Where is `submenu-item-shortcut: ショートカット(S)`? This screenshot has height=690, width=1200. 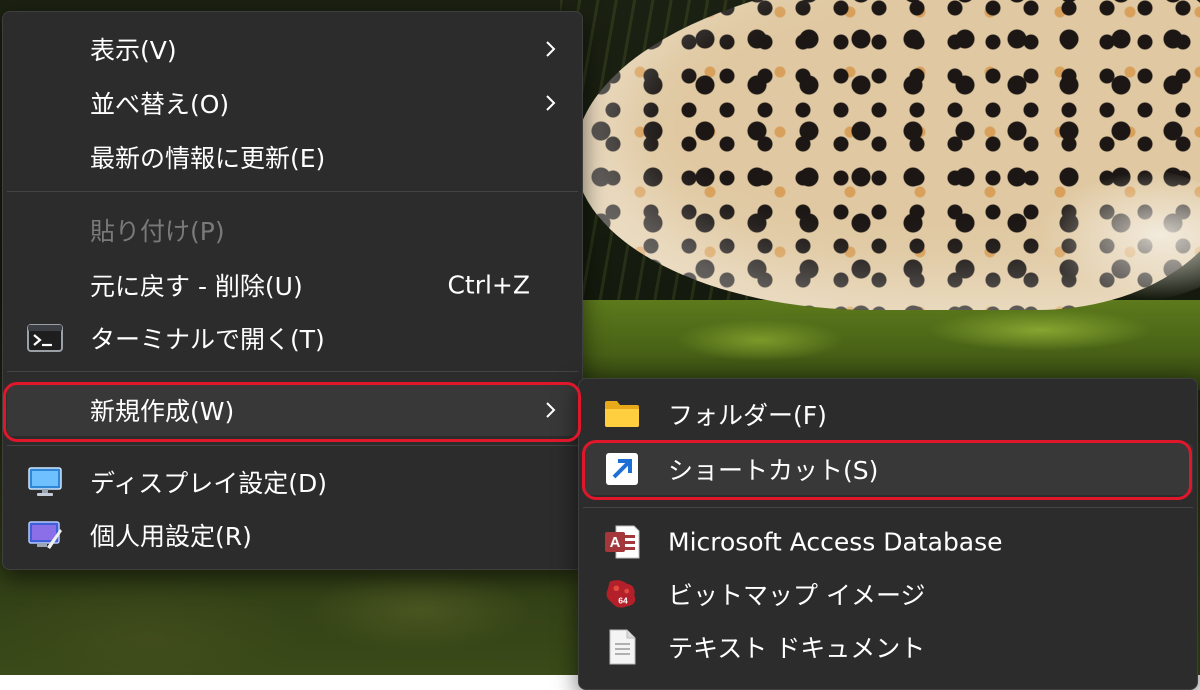 submenu-item-shortcut: ショートカット(S) is located at coordinates (888, 469).